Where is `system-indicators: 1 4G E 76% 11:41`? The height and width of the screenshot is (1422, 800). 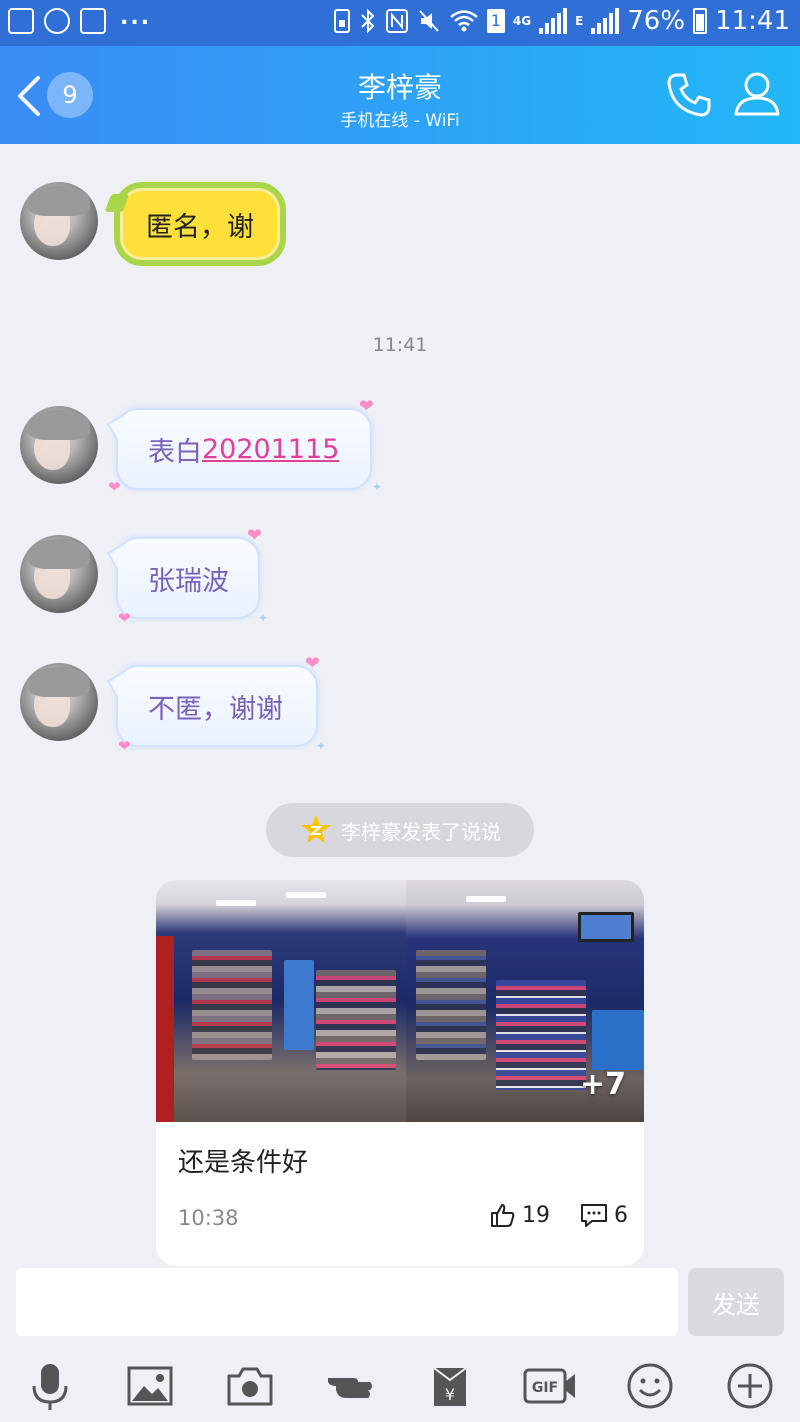 system-indicators: 1 4G E 76% 11:41 is located at coordinates (561, 21).